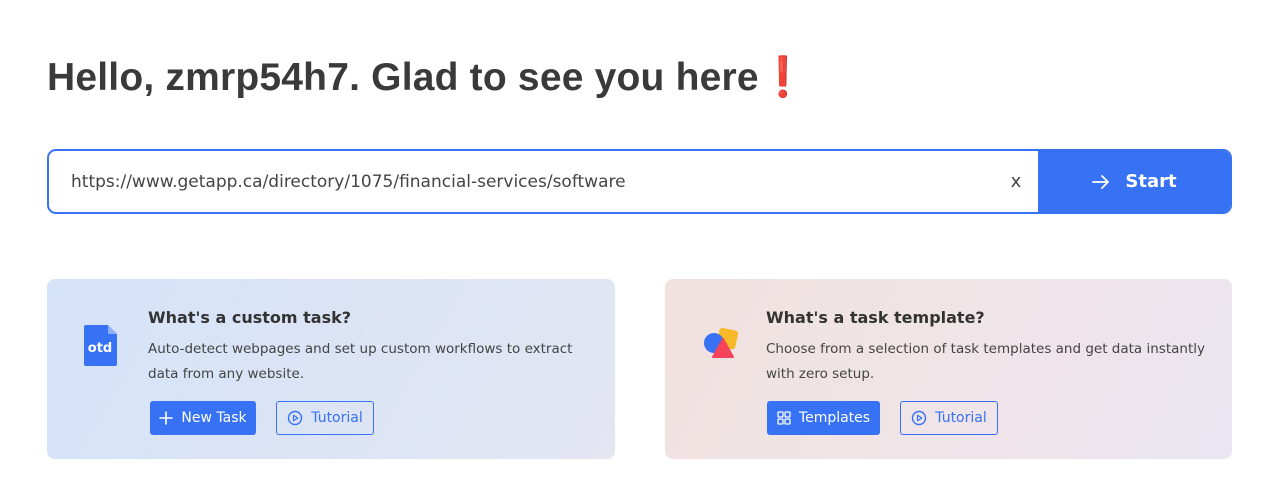  I want to click on start-button: Start, so click(1134, 181).